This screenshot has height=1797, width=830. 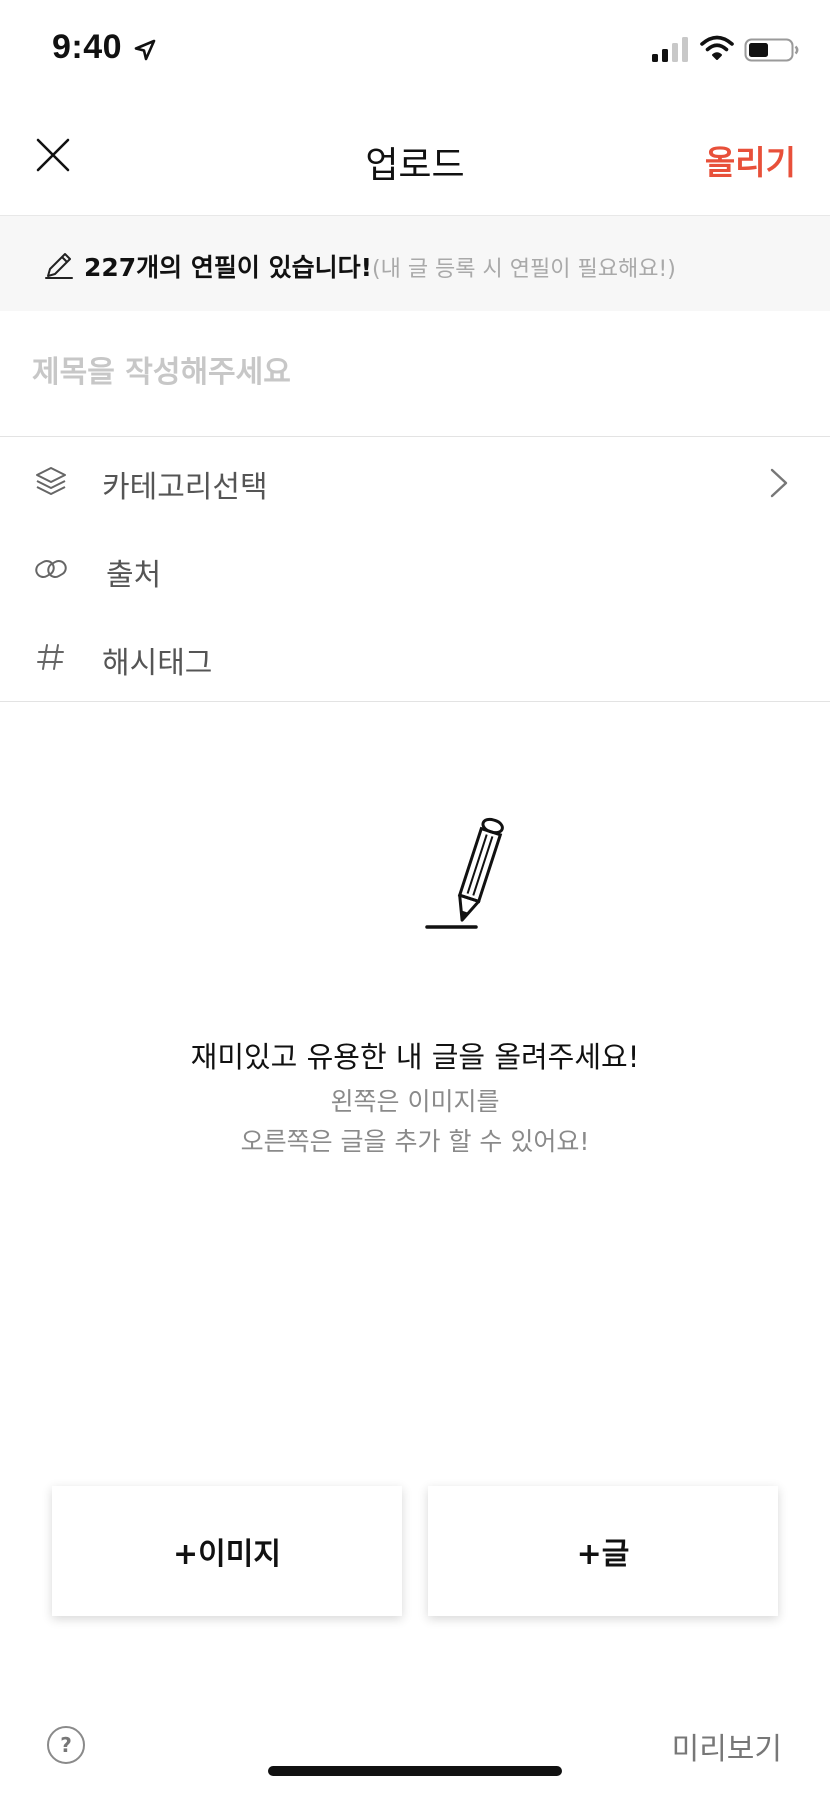 What do you see at coordinates (415, 701) in the screenshot?
I see `divider` at bounding box center [415, 701].